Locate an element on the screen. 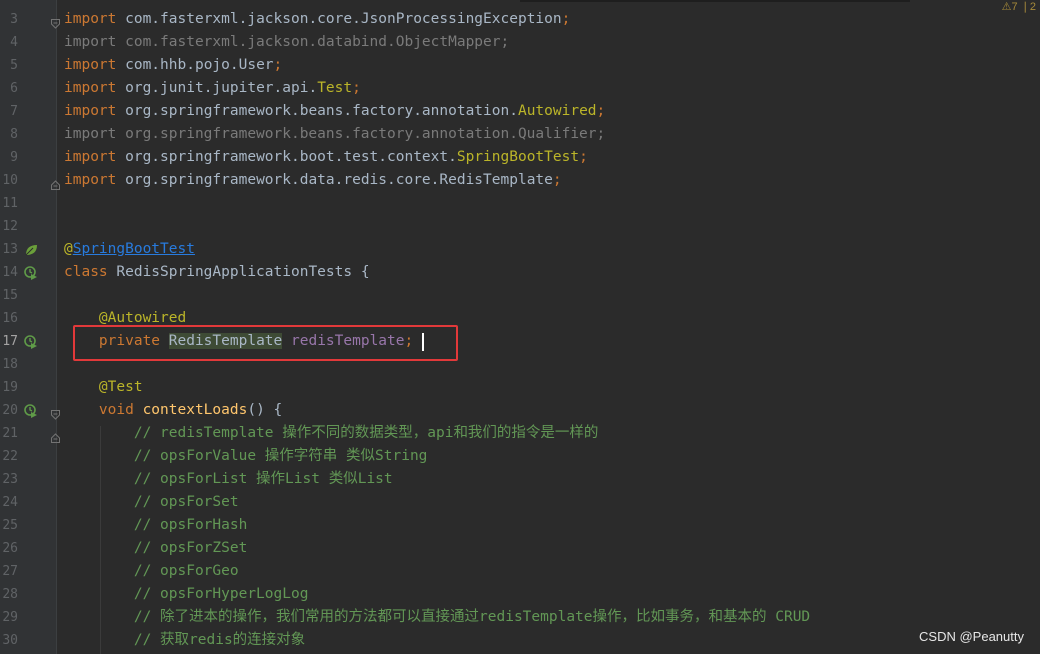  code-text: @SpringBootTest is located at coordinates (129, 249).